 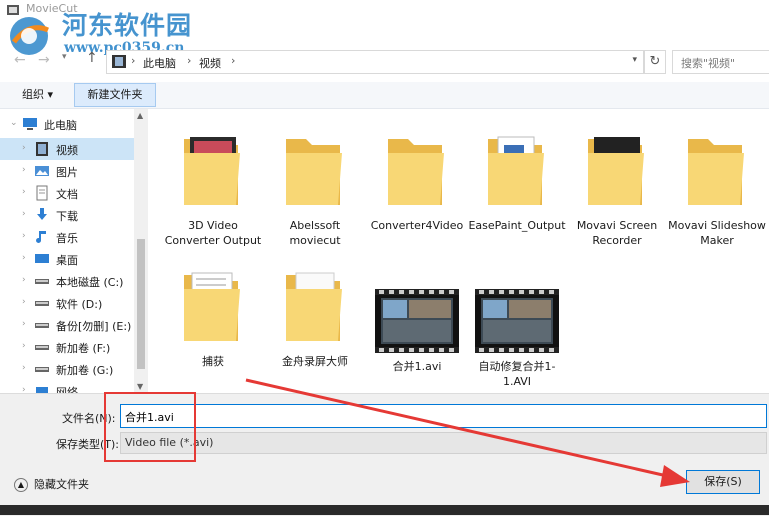 I want to click on navigation-scrollbar: ▲ ▼, so click(x=141, y=251).